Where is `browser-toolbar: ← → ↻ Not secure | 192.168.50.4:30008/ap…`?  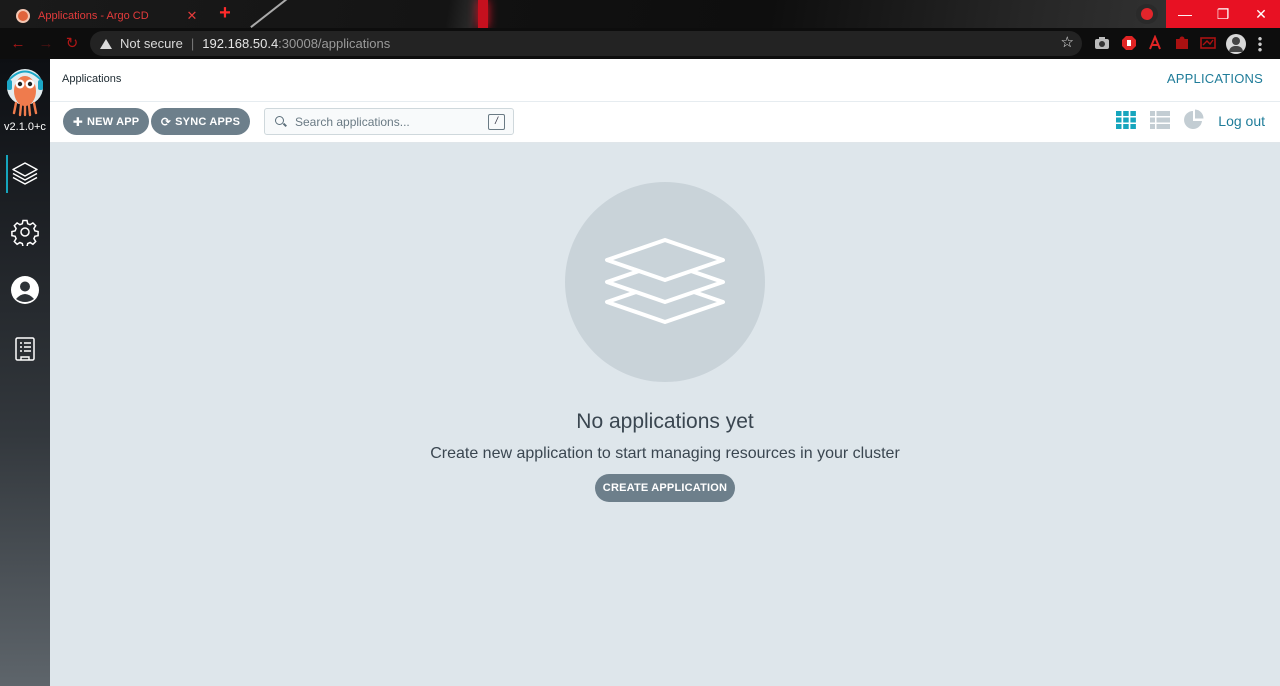 browser-toolbar: ← → ↻ Not secure | 192.168.50.4:30008/ap… is located at coordinates (640, 43).